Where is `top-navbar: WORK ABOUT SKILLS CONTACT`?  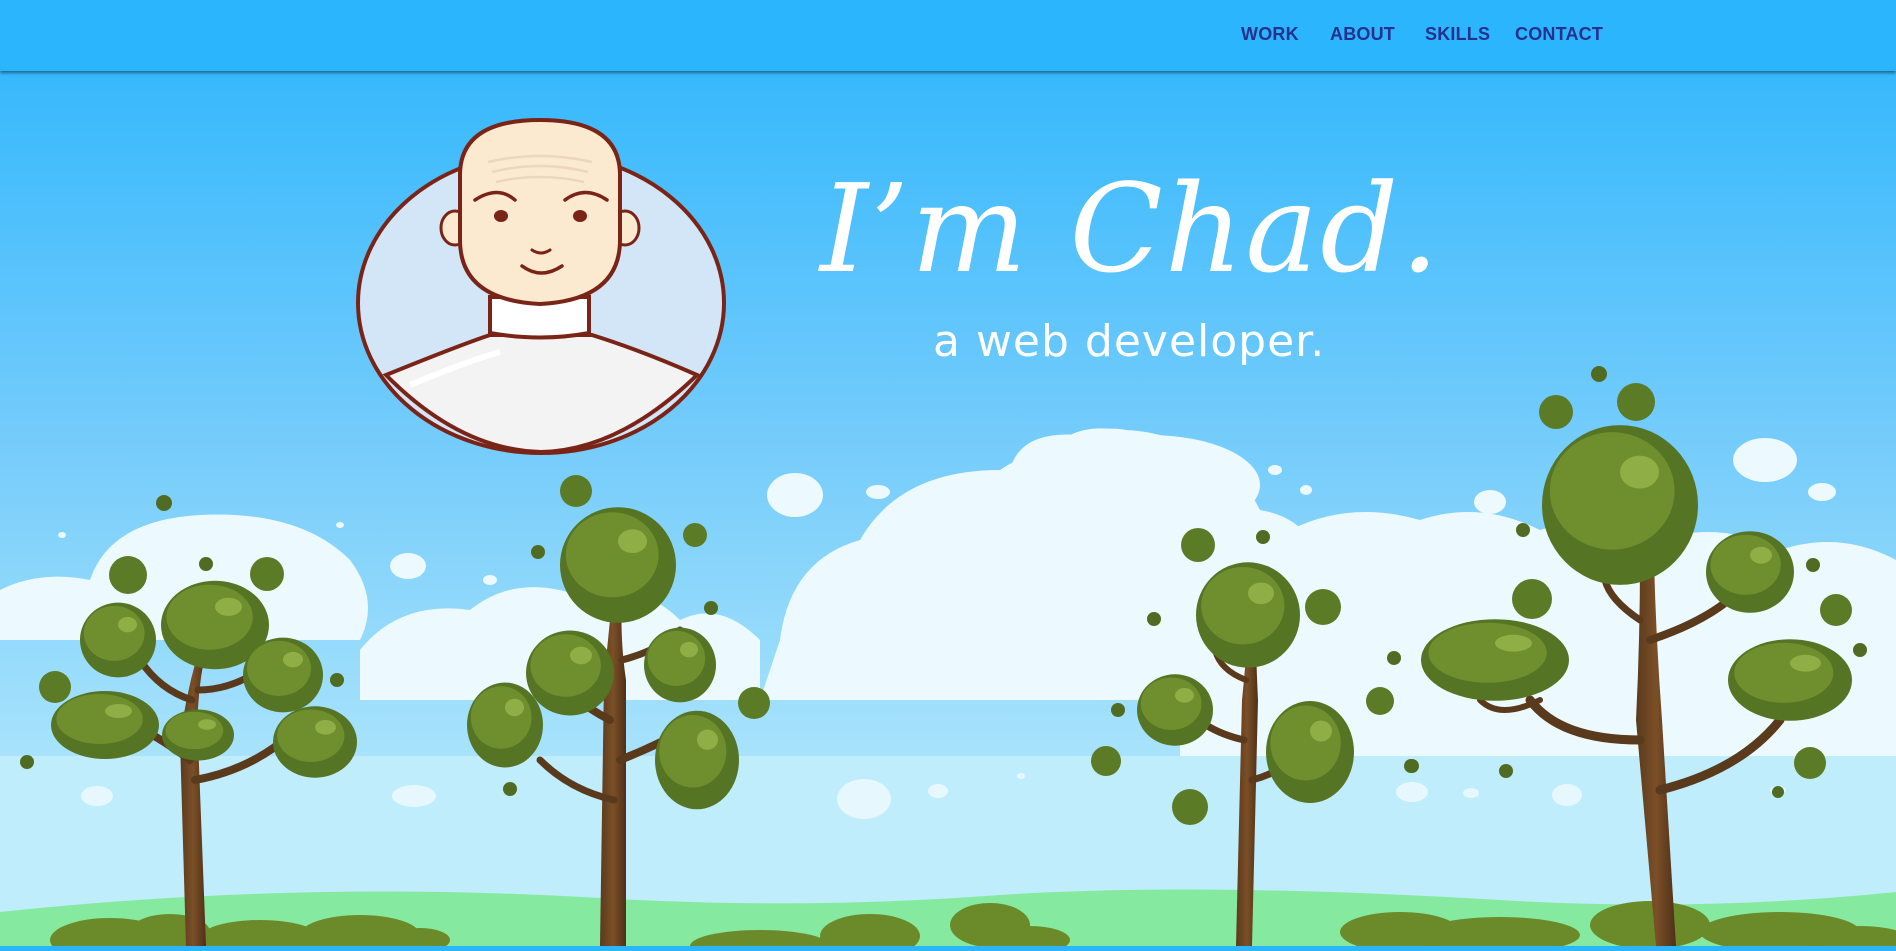 top-navbar: WORK ABOUT SKILLS CONTACT is located at coordinates (948, 35).